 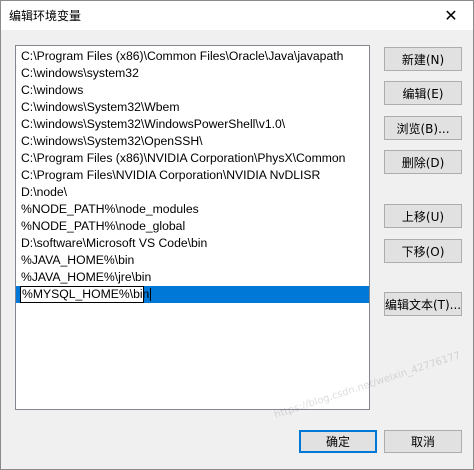 What do you see at coordinates (338, 441) in the screenshot?
I see `ok-button: 确定` at bounding box center [338, 441].